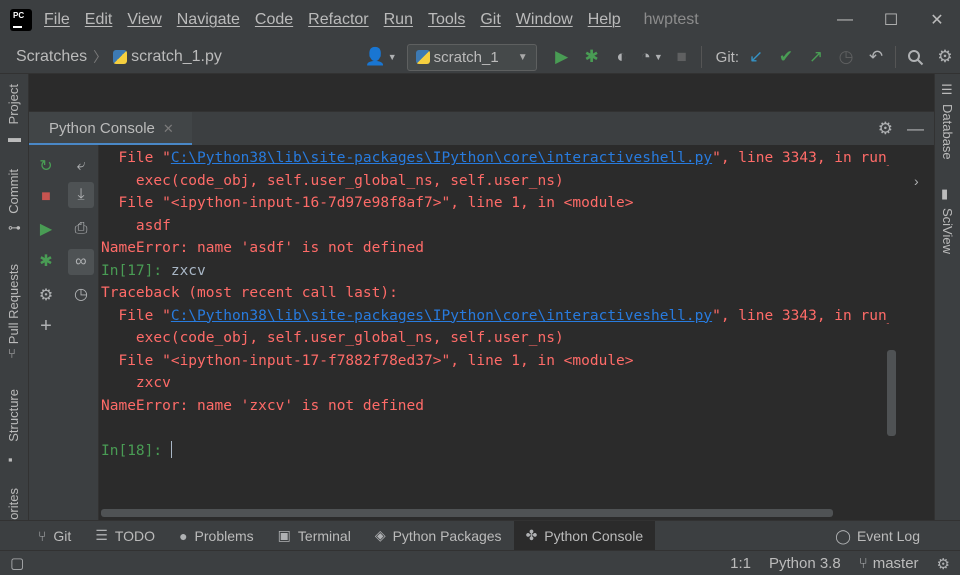 This screenshot has height=575, width=960. Describe the element at coordinates (888, 536) in the screenshot. I see `event-log-label: Event Log` at that location.